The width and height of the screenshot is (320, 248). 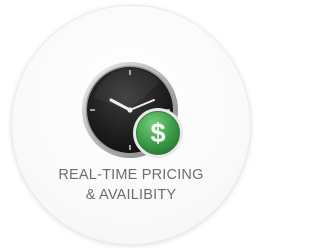 I want to click on feature-title-line-2: & AVAILIBITY, so click(x=131, y=195).